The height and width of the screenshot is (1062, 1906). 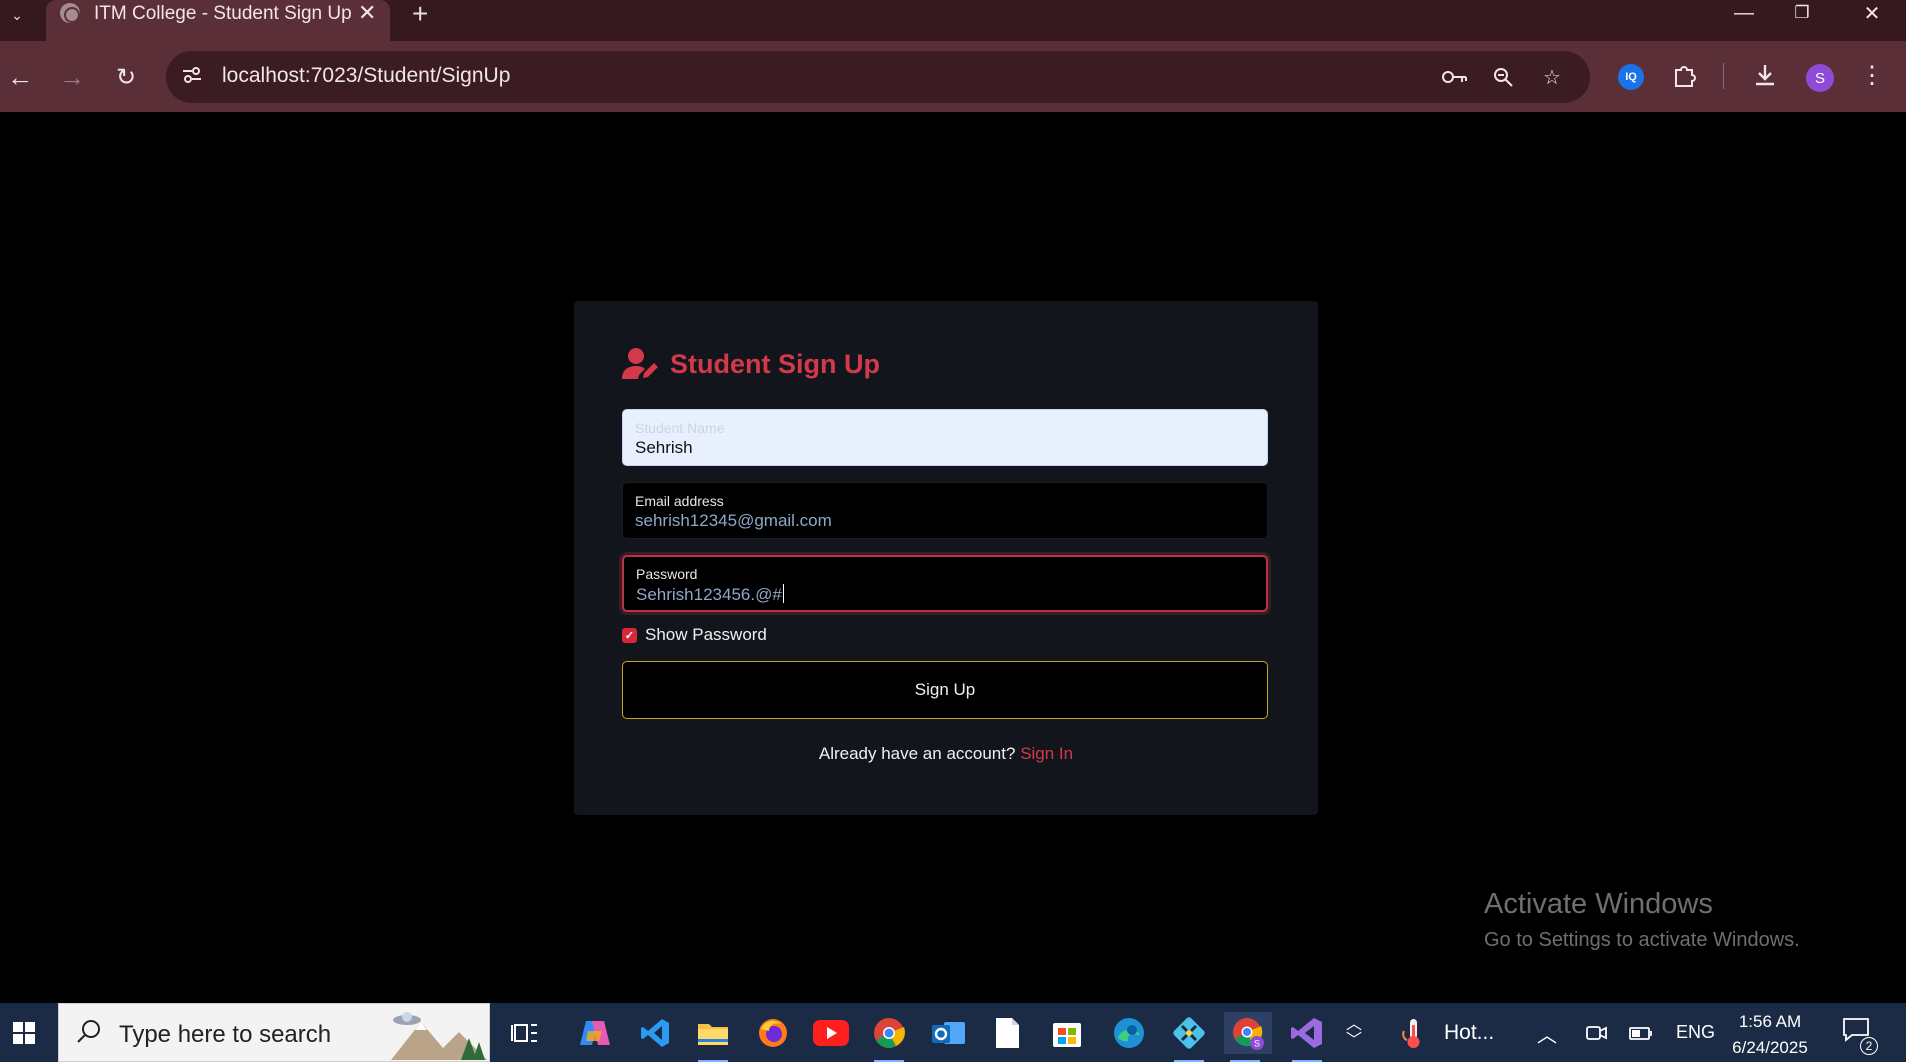 What do you see at coordinates (945, 510) in the screenshot?
I see `email-field: Email address sehrish12345@gmail.com` at bounding box center [945, 510].